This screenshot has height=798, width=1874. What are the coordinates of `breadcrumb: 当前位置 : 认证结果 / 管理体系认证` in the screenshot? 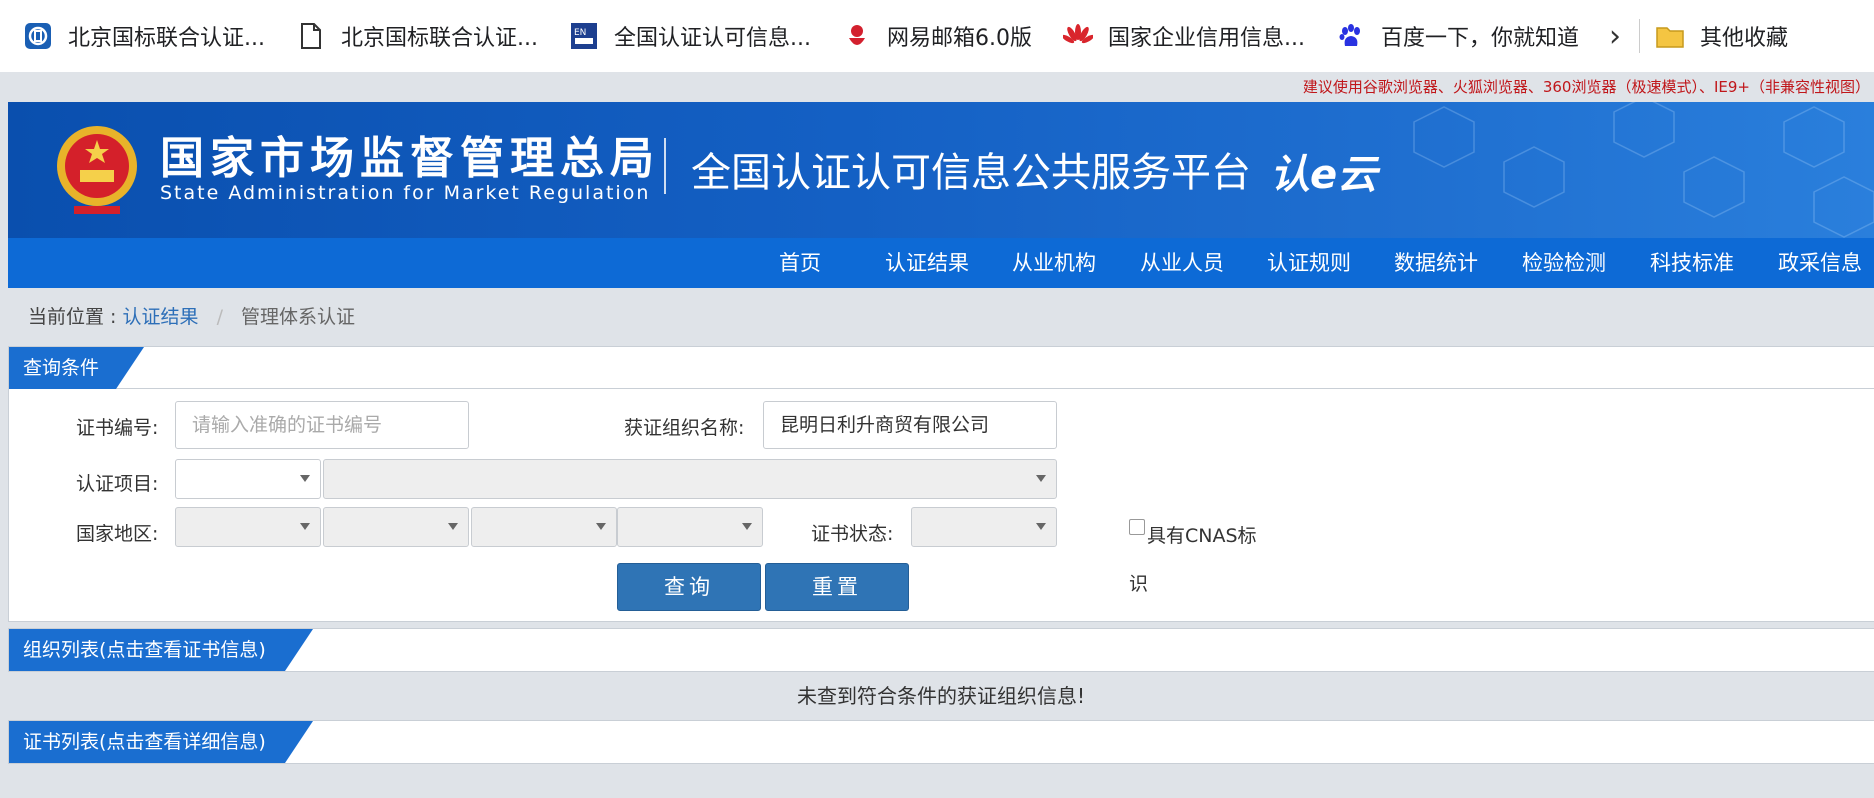 It's located at (941, 317).